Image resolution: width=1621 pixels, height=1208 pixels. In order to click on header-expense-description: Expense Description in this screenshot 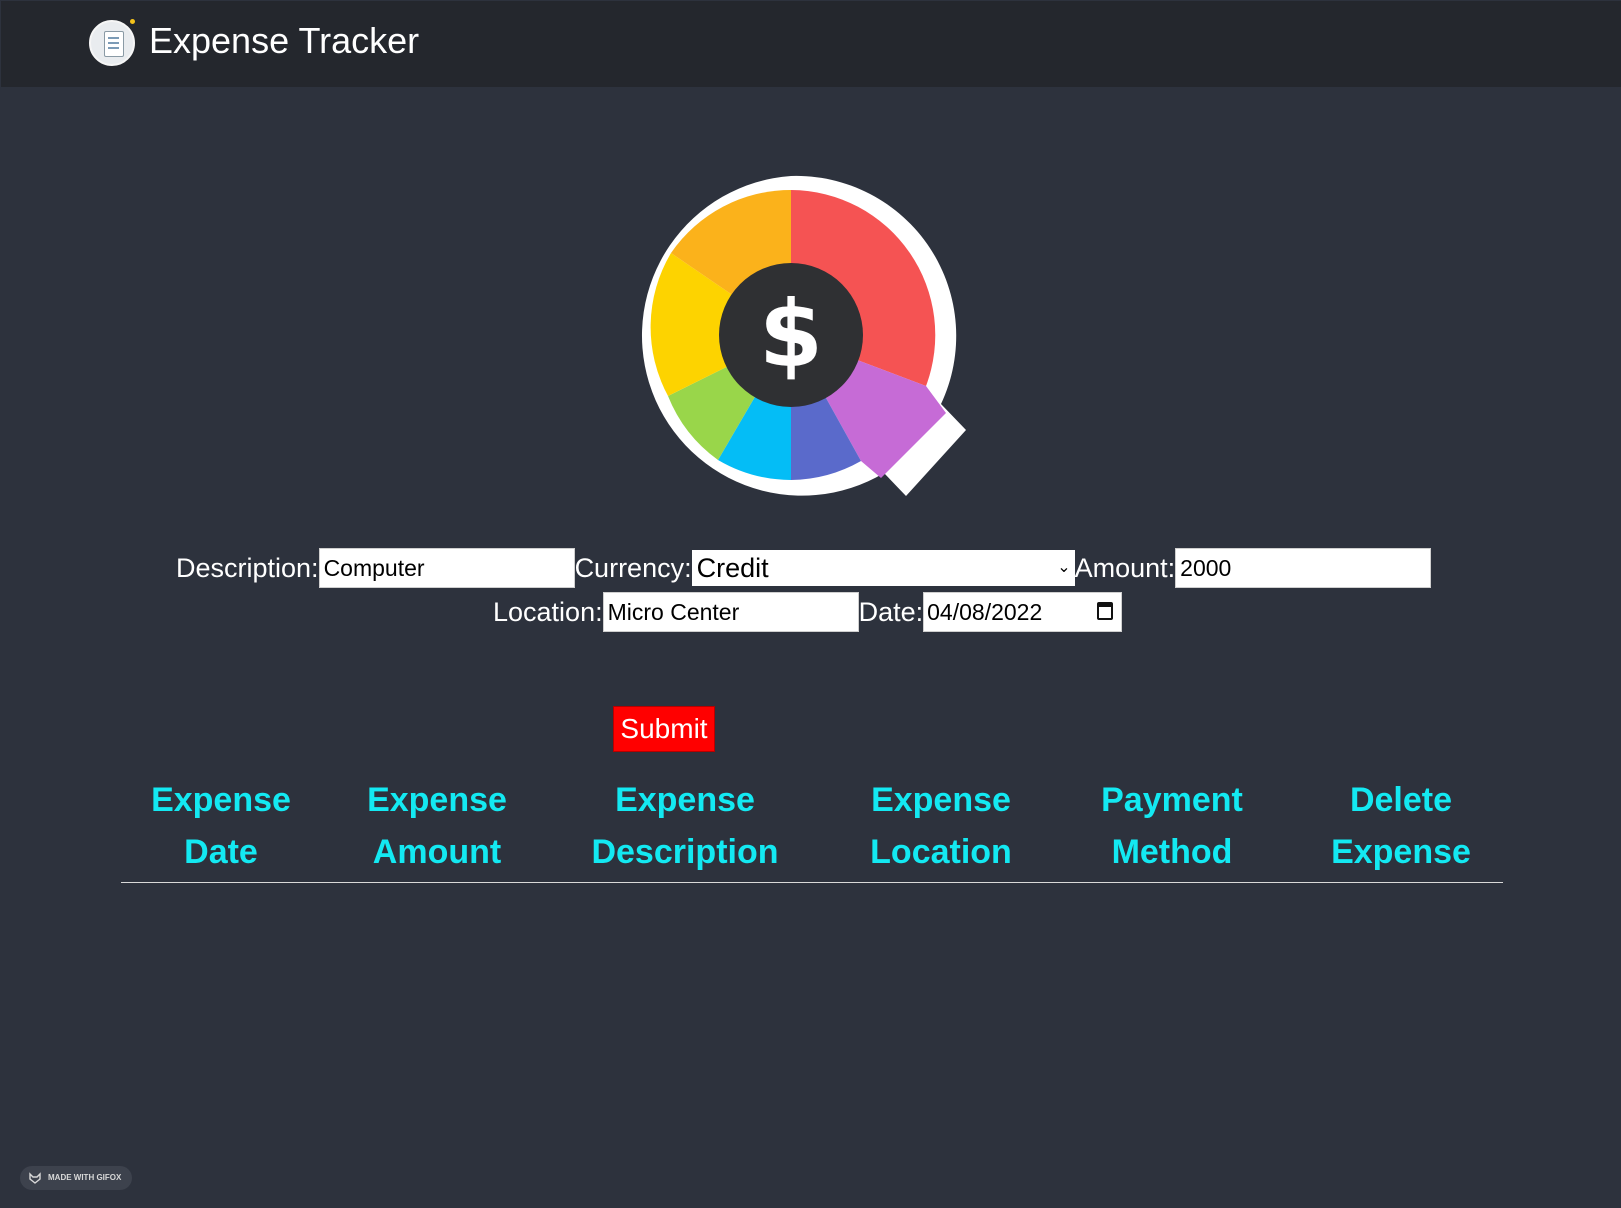, I will do `click(685, 826)`.